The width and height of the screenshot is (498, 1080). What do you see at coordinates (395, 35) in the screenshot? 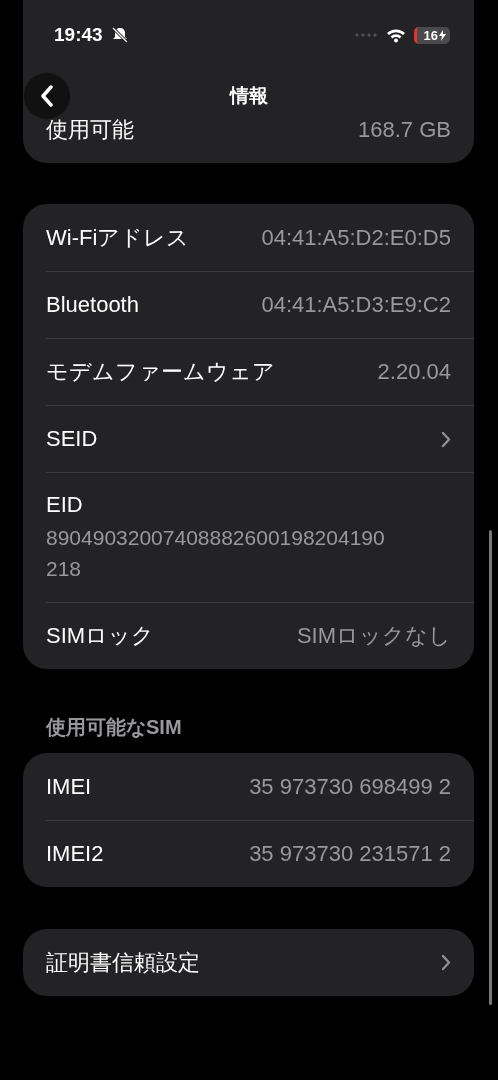
I see `wifi-icon` at bounding box center [395, 35].